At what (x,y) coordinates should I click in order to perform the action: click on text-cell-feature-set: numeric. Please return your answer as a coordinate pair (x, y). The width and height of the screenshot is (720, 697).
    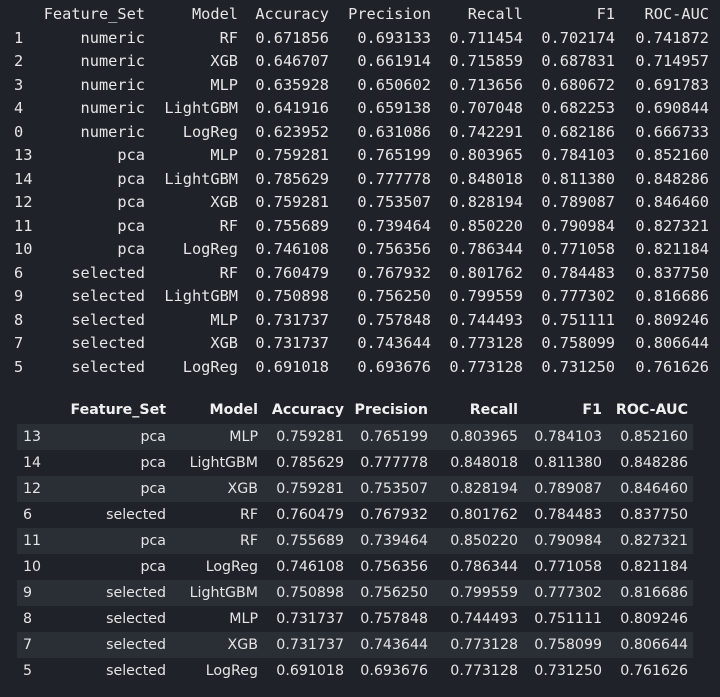
    Looking at the image, I should click on (112, 61).